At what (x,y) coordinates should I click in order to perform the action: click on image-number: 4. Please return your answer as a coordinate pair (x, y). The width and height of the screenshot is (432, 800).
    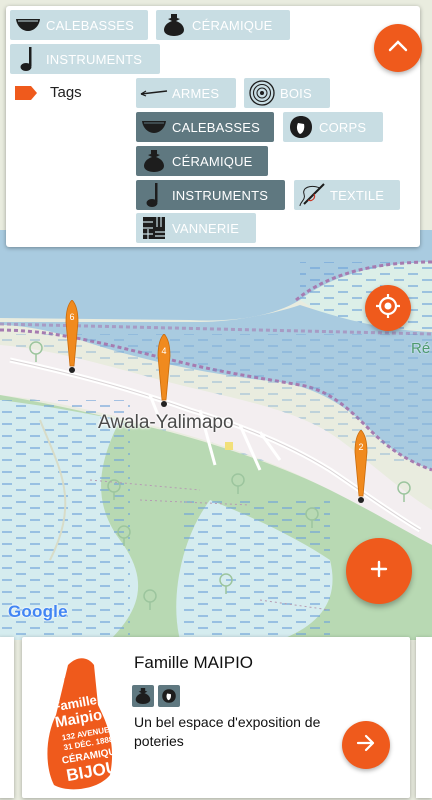
    Looking at the image, I should click on (71, 676).